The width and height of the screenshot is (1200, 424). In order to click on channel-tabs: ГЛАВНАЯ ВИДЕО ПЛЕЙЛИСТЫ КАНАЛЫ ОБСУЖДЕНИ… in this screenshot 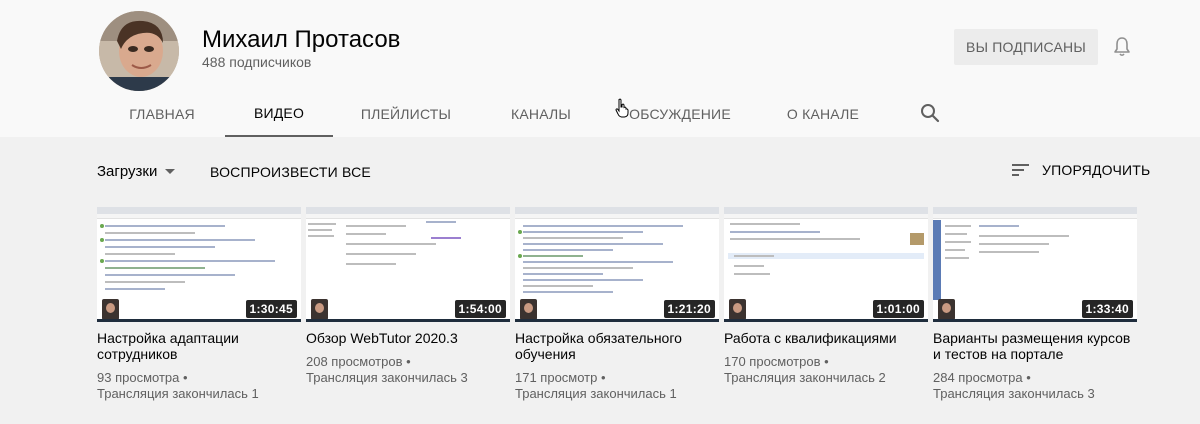, I will do `click(600, 113)`.